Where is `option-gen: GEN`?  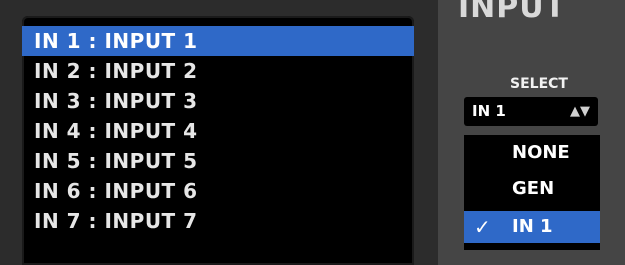
option-gen: GEN is located at coordinates (532, 189).